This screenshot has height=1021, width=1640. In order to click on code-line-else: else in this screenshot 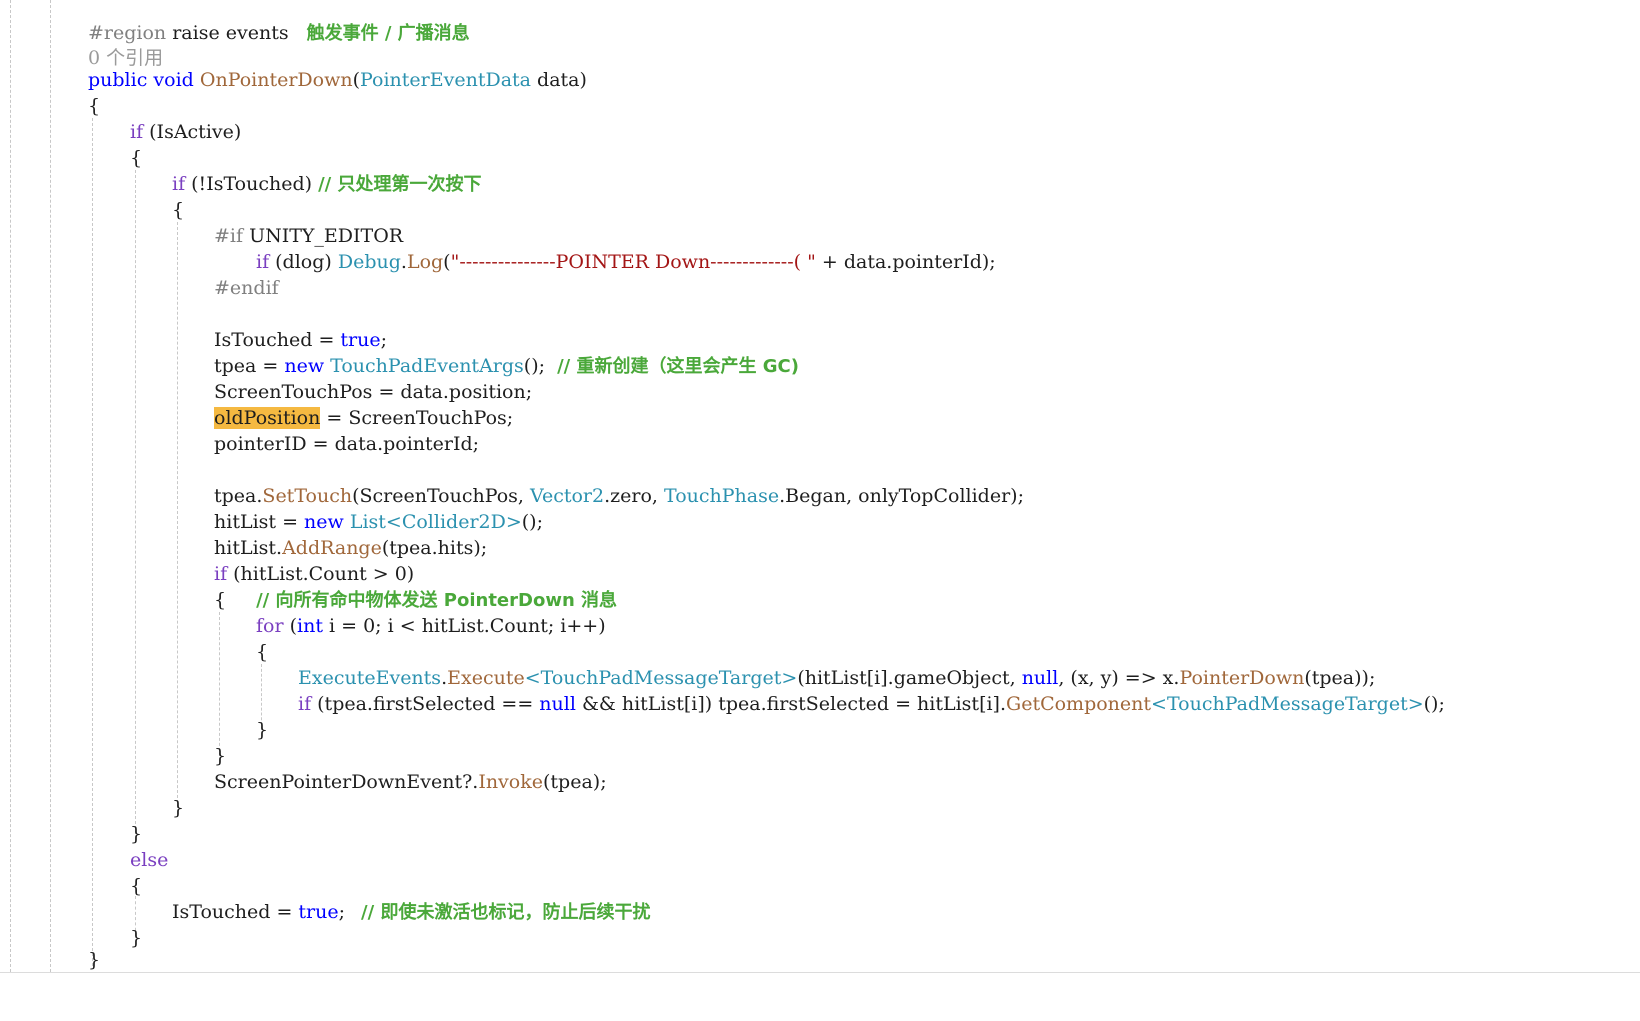, I will do `click(149, 860)`.